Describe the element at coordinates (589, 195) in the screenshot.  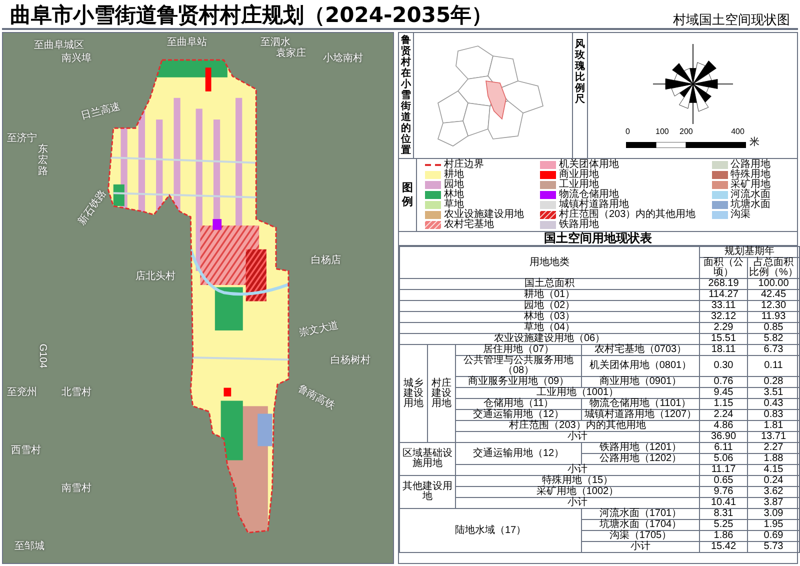
I see `legend-label: 物流仓储用地` at that location.